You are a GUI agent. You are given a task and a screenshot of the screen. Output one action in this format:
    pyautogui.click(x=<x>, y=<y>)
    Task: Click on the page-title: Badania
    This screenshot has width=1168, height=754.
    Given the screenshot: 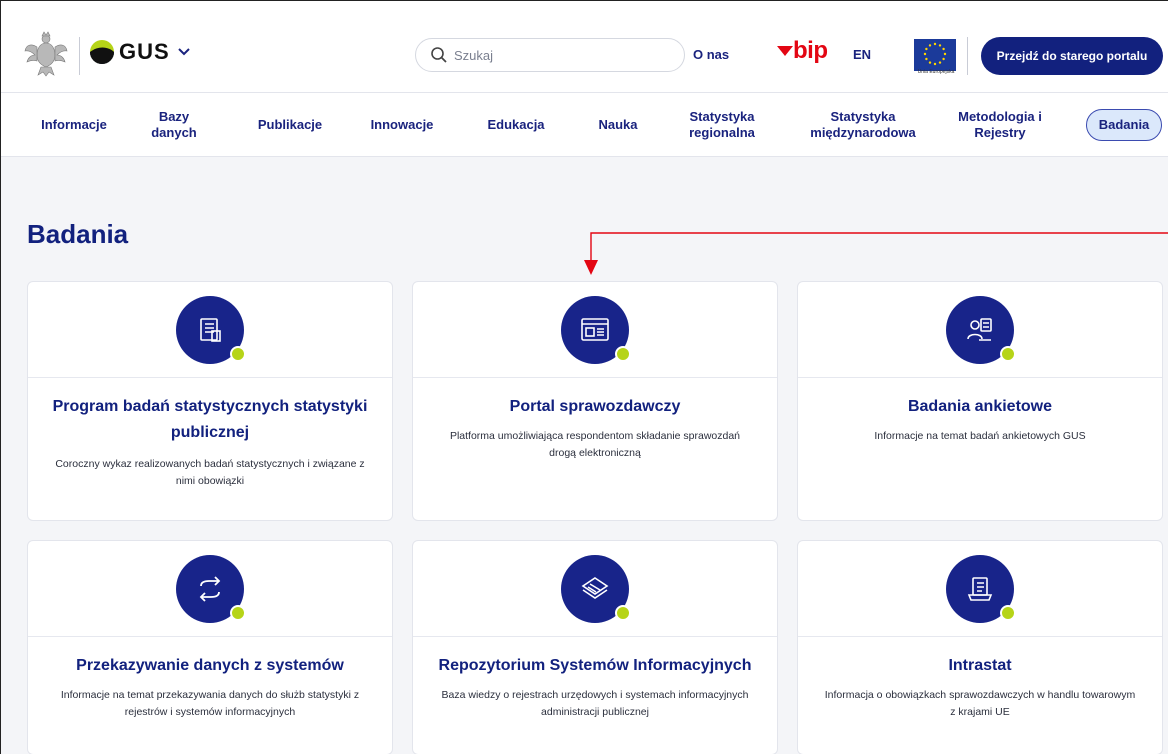 What is the action you would take?
    pyautogui.click(x=78, y=234)
    